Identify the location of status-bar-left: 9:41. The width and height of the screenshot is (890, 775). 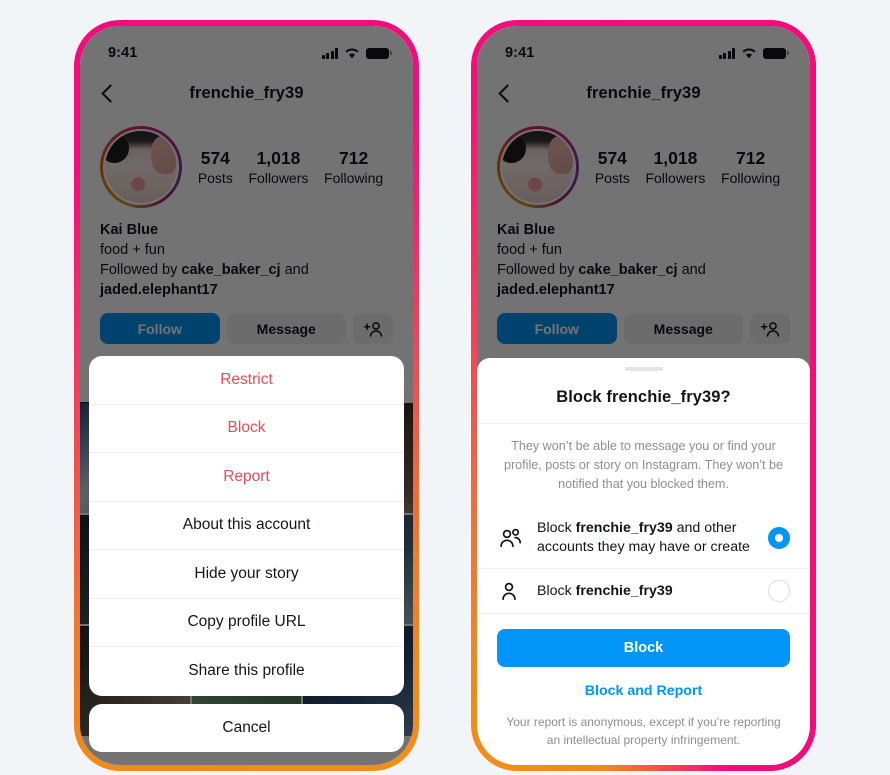
(246, 48).